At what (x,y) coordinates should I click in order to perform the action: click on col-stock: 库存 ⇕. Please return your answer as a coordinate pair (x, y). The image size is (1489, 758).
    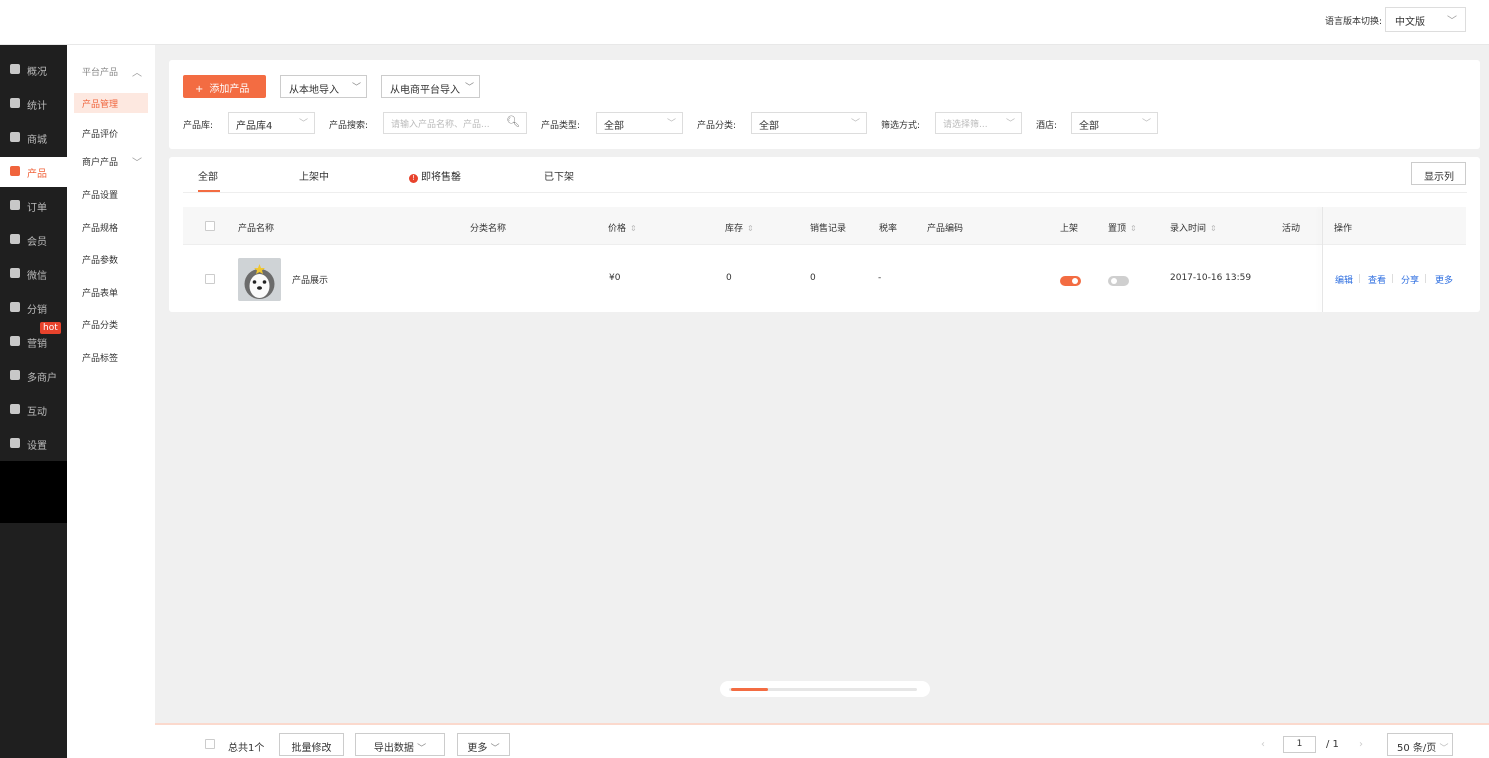
    Looking at the image, I should click on (739, 227).